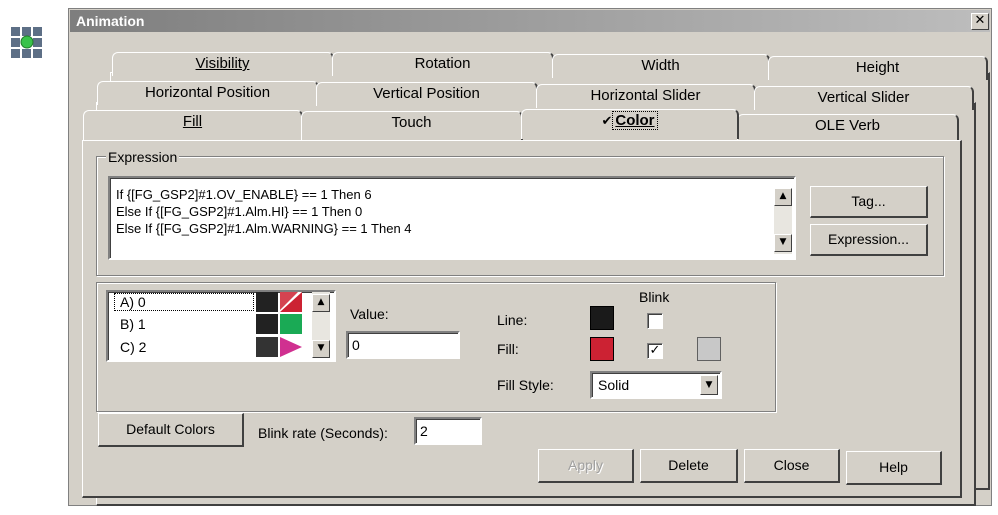  Describe the element at coordinates (709, 385) in the screenshot. I see `chevron-down-icon: ▼` at that location.